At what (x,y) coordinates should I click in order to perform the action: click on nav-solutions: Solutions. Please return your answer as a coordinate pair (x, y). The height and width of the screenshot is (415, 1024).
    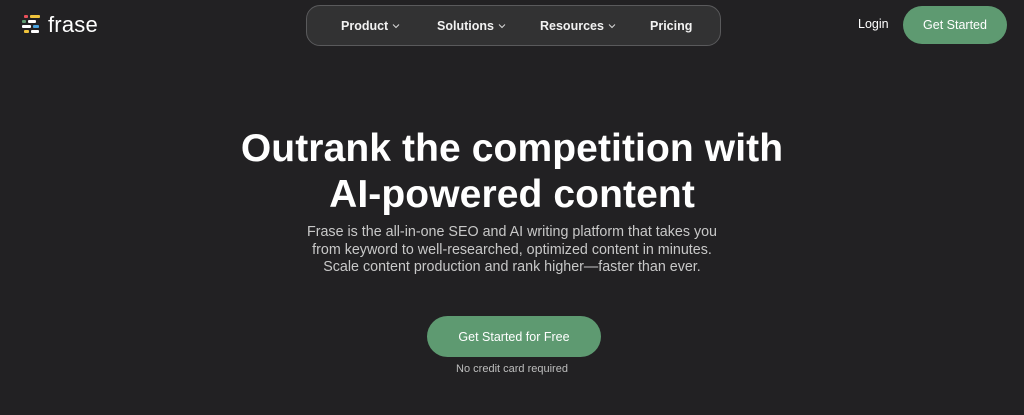
    Looking at the image, I should click on (471, 25).